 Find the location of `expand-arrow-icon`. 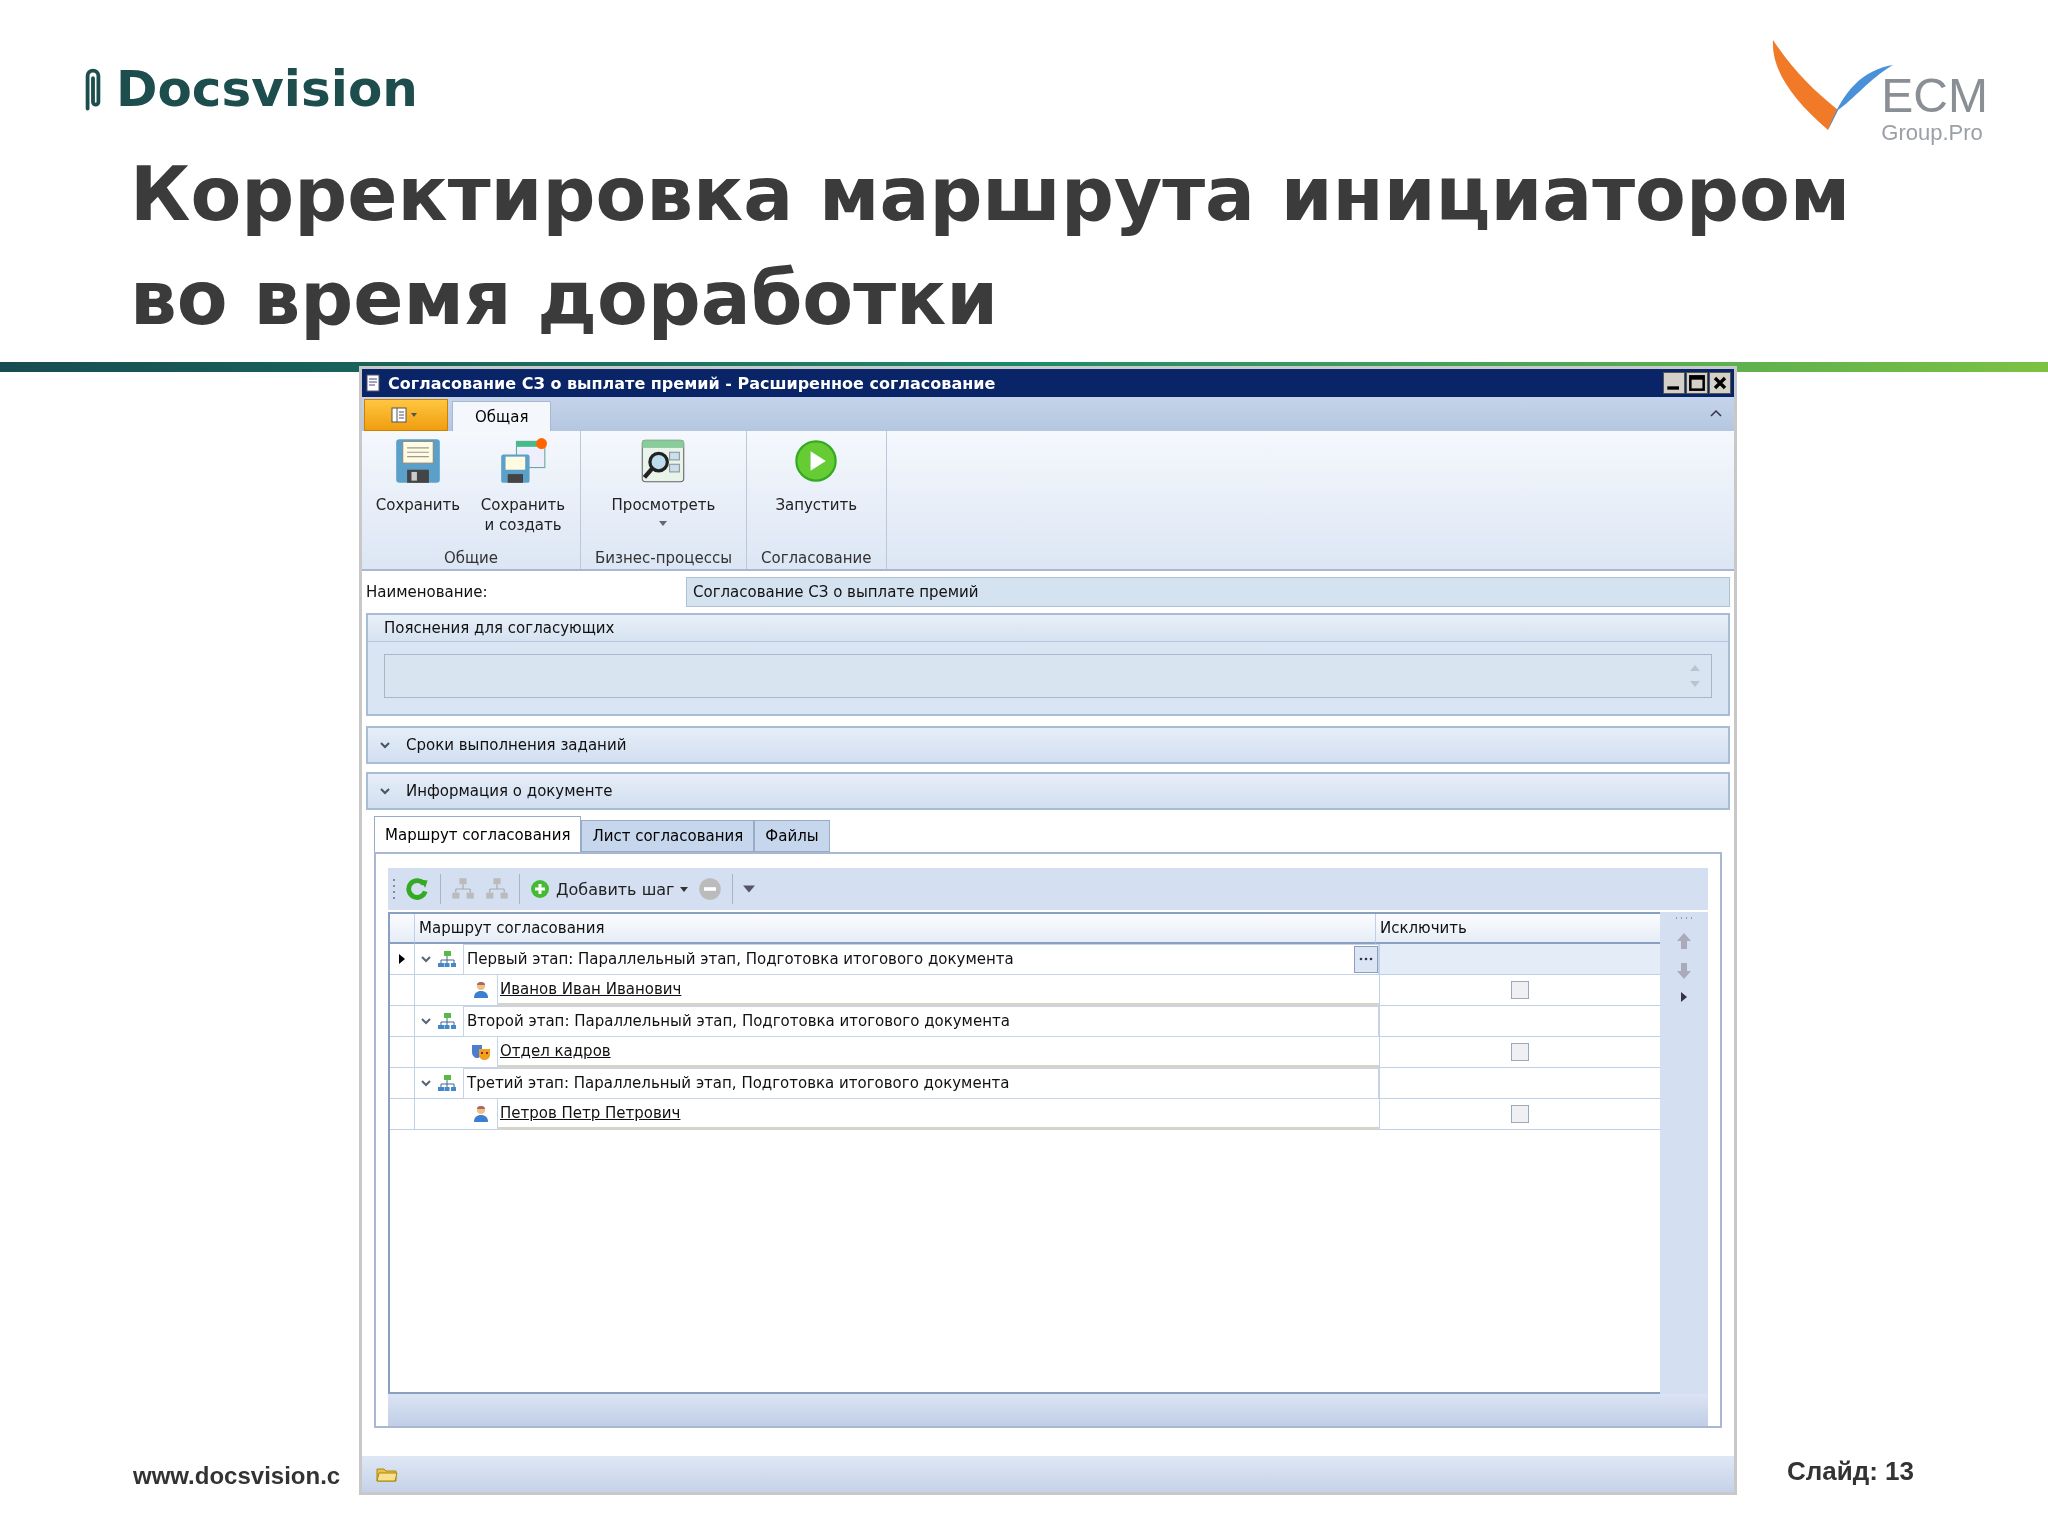

expand-arrow-icon is located at coordinates (1684, 997).